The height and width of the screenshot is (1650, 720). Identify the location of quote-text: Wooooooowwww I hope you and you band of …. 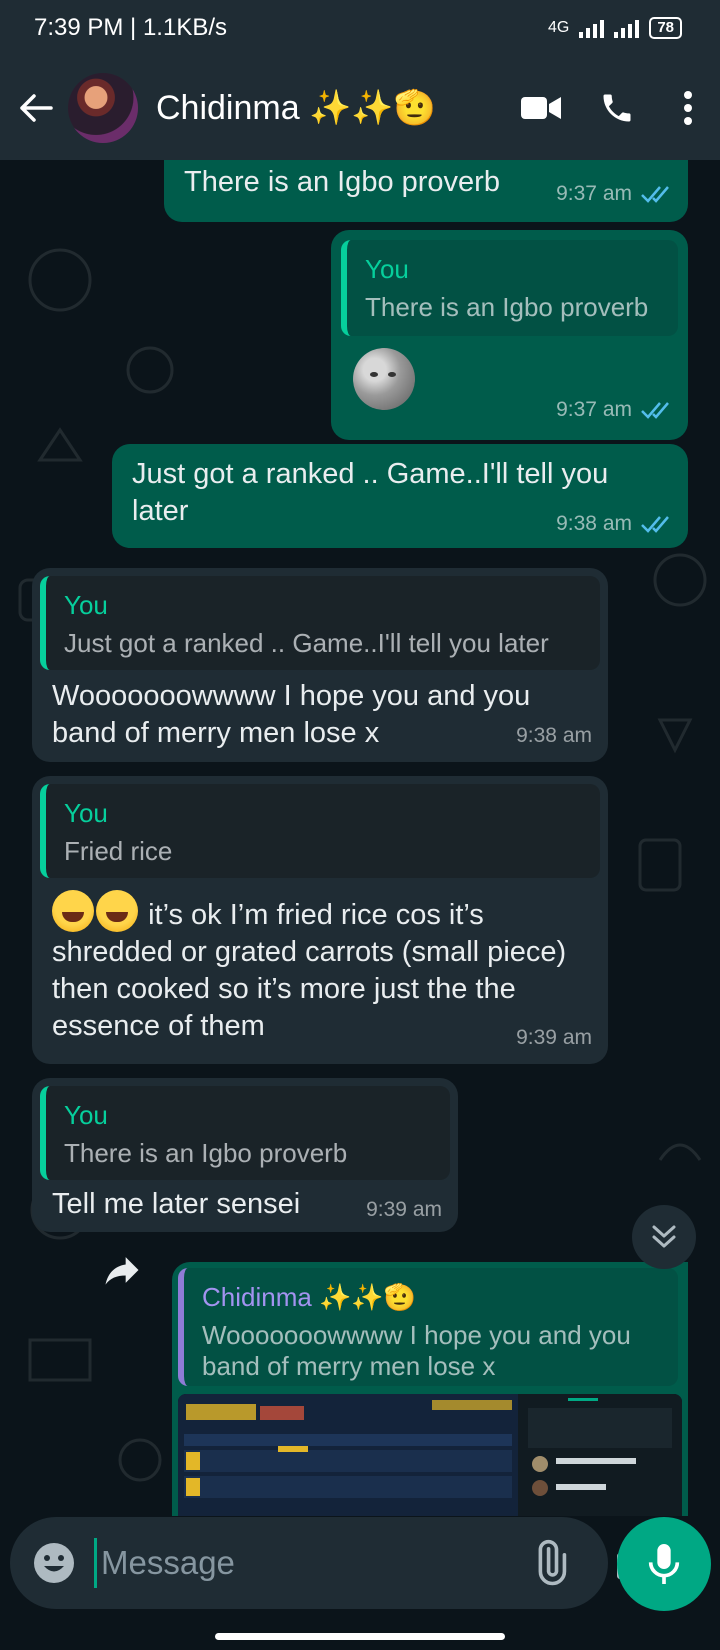
(416, 1350).